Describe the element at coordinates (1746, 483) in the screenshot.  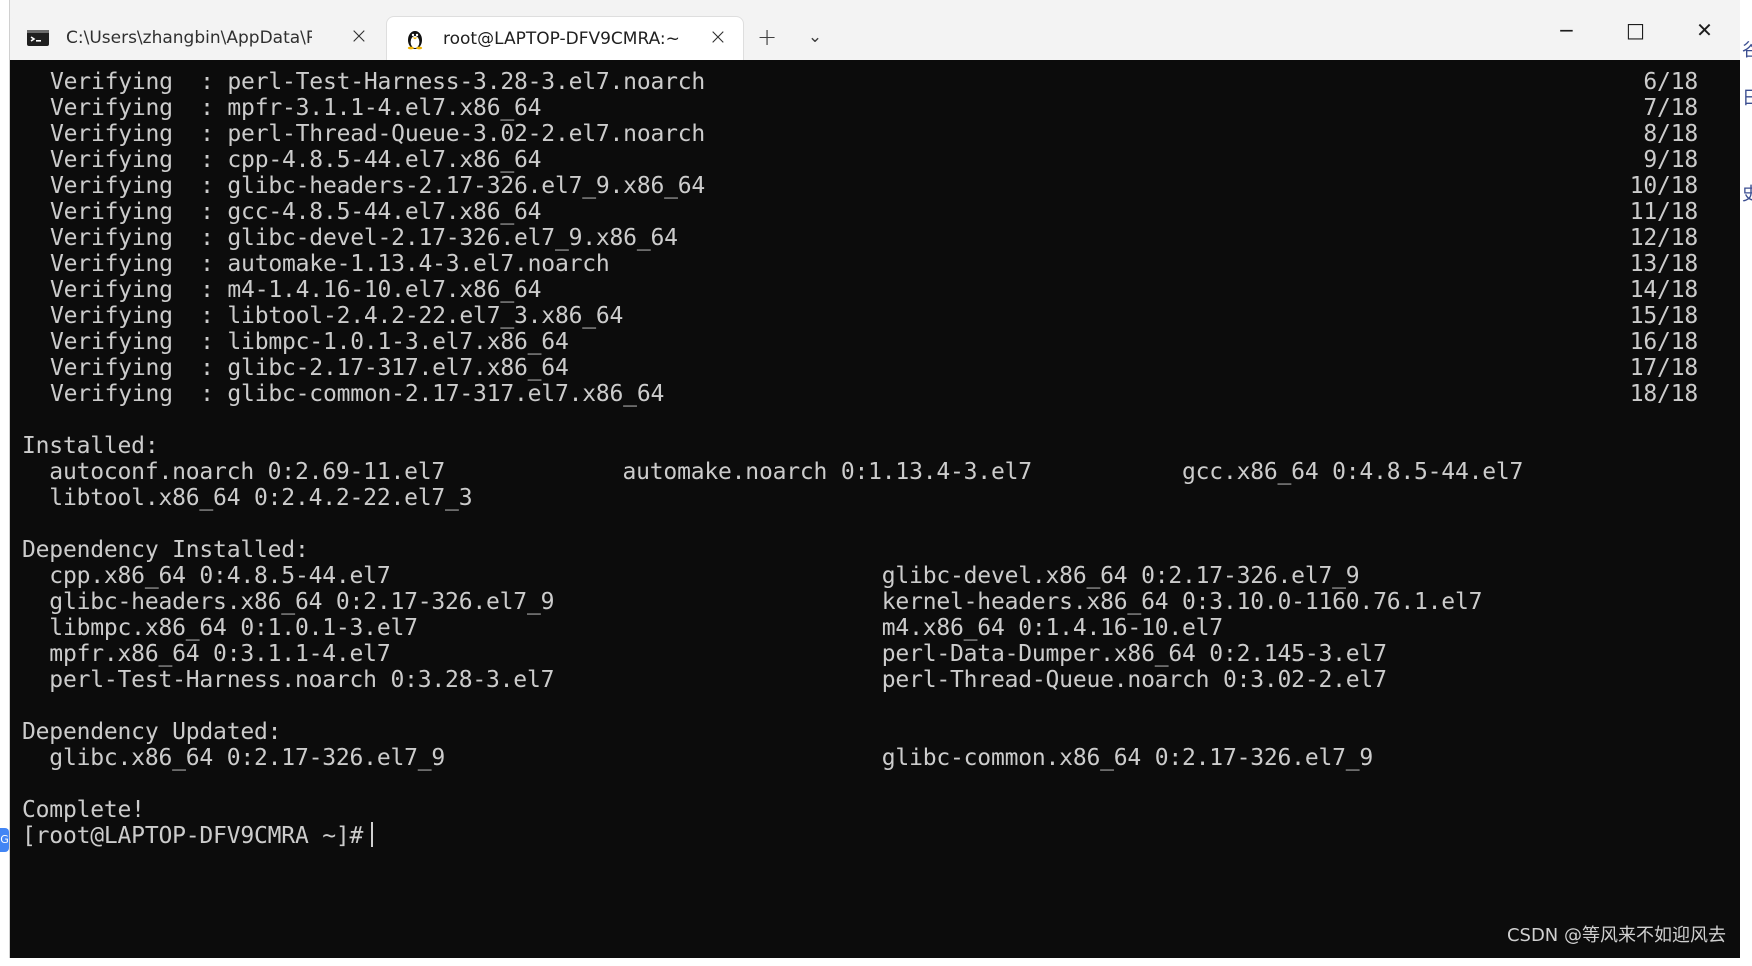
I see `background-page-right-edge` at that location.